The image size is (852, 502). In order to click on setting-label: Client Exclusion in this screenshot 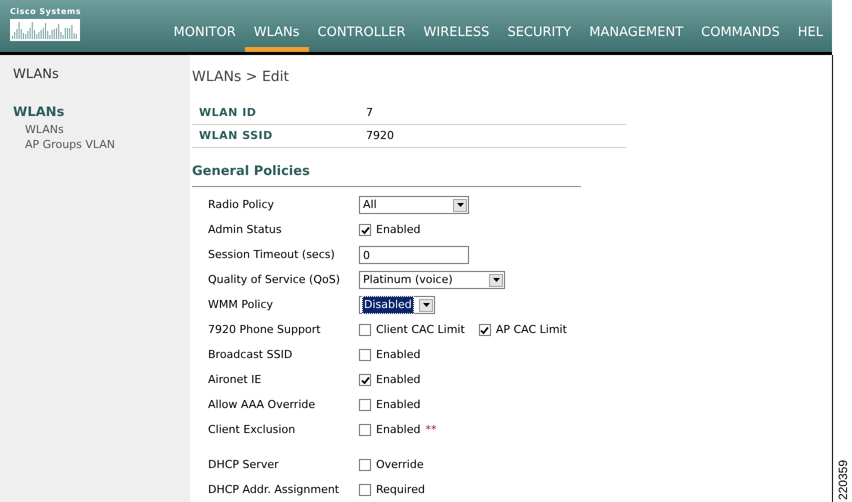, I will do `click(252, 430)`.